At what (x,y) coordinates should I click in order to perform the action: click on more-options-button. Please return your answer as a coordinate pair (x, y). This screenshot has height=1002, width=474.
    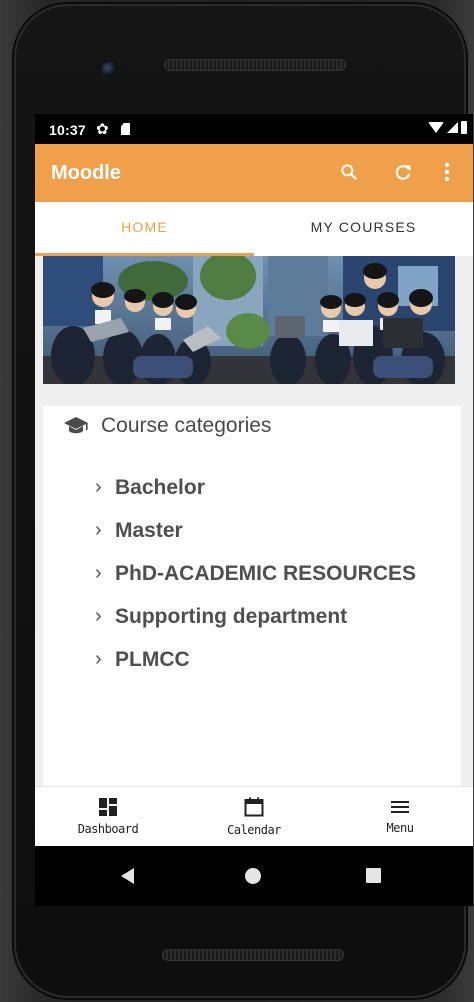
    Looking at the image, I should click on (447, 172).